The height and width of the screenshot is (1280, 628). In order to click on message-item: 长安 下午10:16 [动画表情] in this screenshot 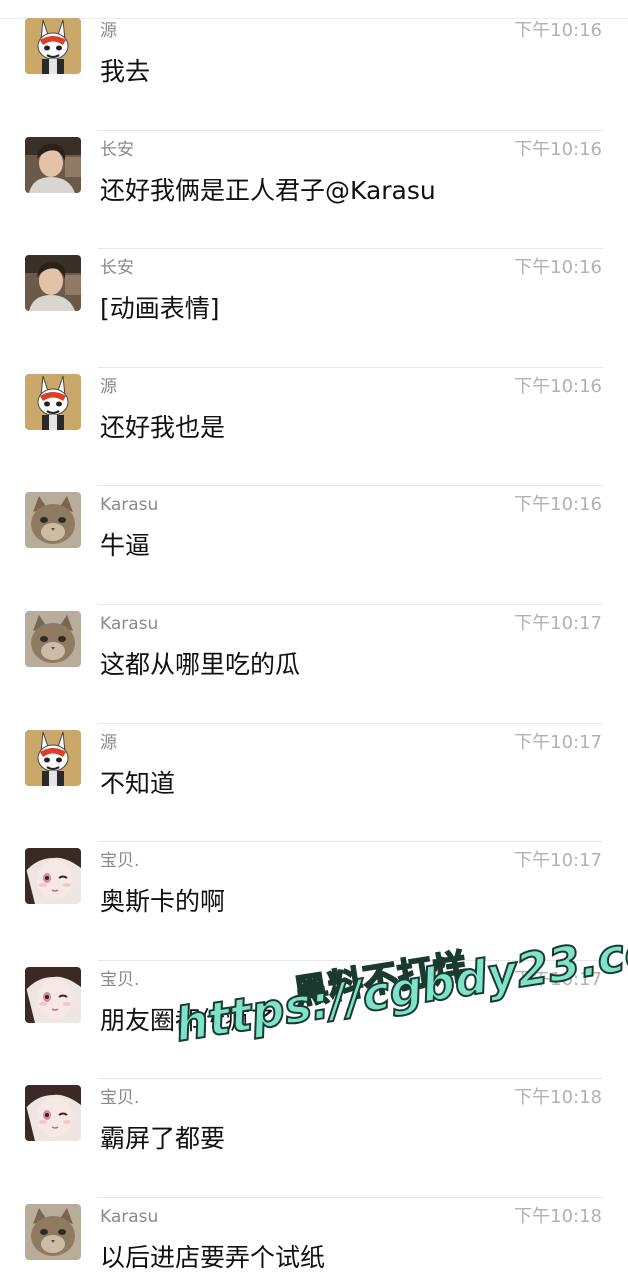, I will do `click(314, 308)`.